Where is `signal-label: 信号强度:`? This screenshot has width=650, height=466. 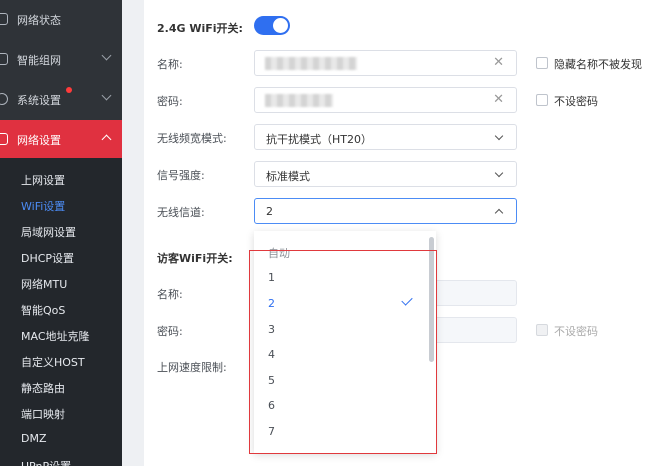
signal-label: 信号强度: is located at coordinates (181, 175).